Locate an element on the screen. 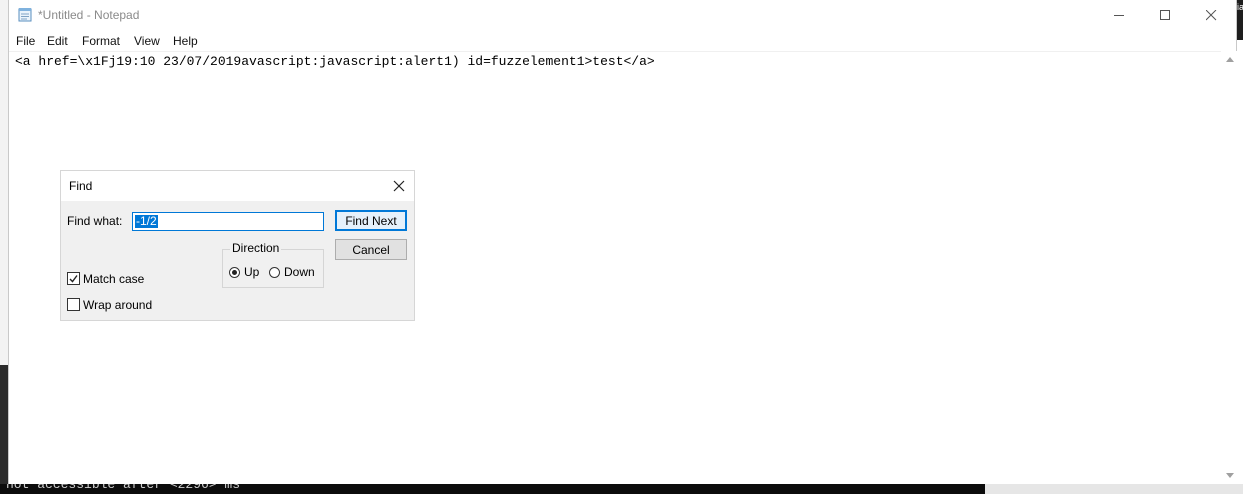 Image resolution: width=1243 pixels, height=494 pixels. background-window-edge: ia is located at coordinates (1240, 20).